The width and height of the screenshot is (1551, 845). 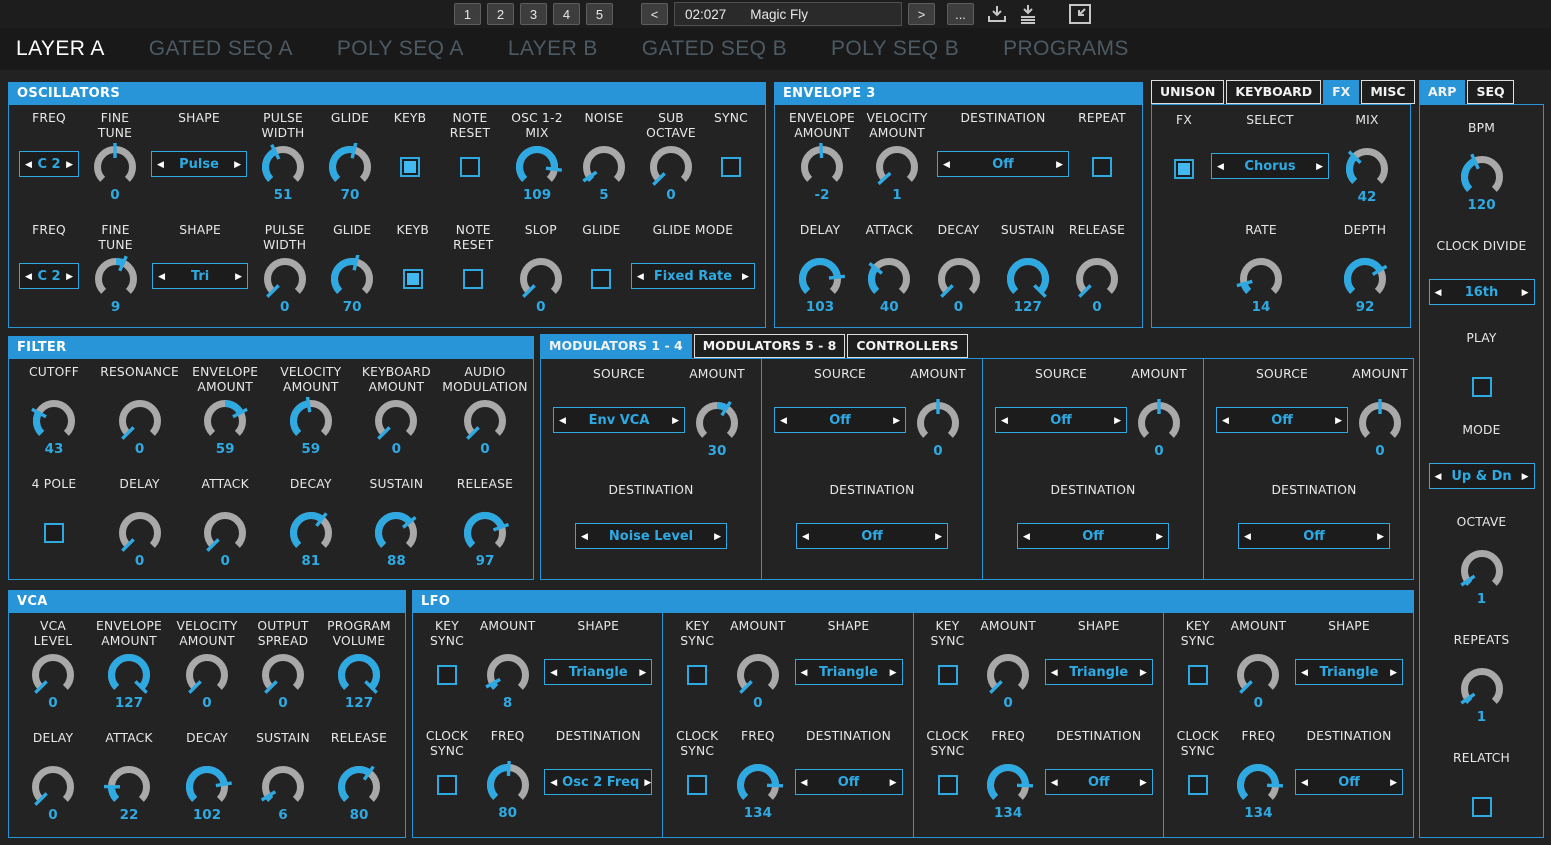 I want to click on osc2-keyb-checkbox, so click(x=412, y=279).